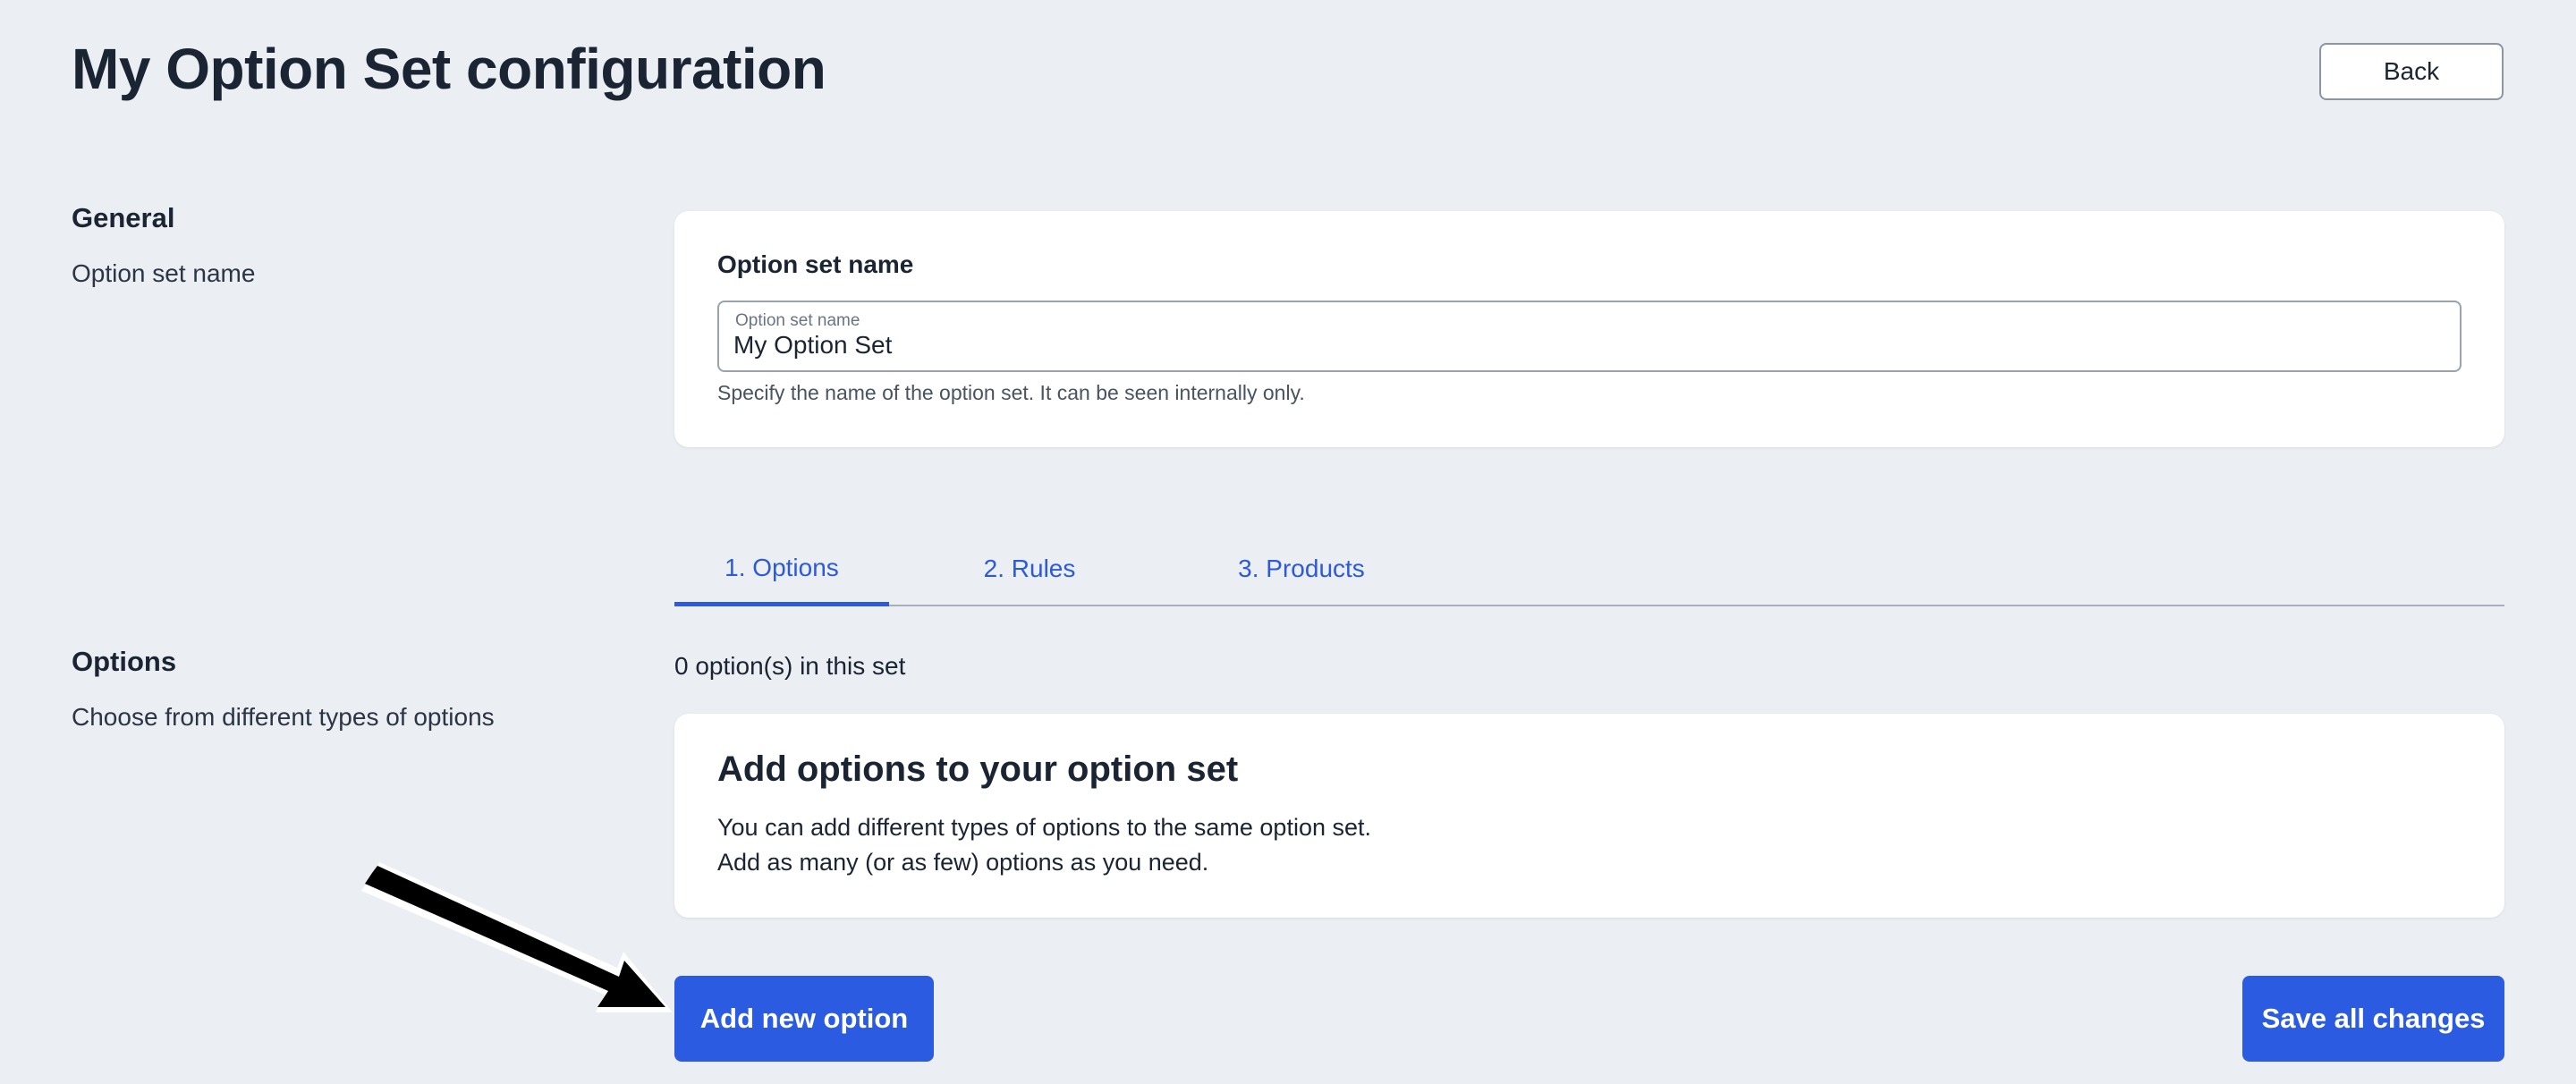 Image resolution: width=2576 pixels, height=1084 pixels. I want to click on add-new-option-button: Add new option, so click(804, 1019).